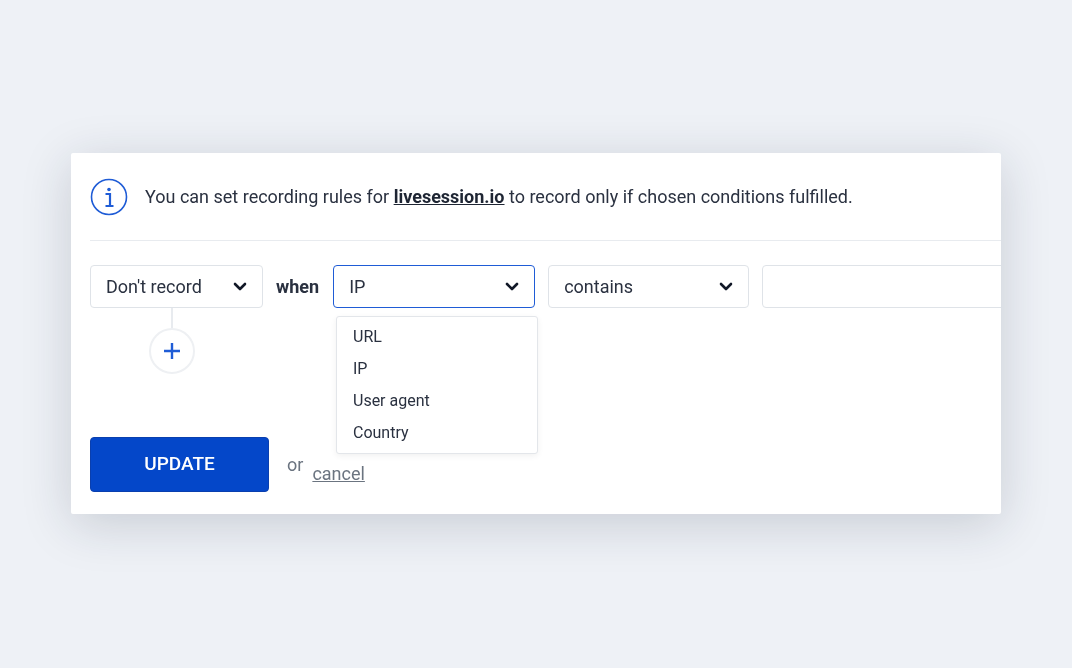 The height and width of the screenshot is (668, 1072). I want to click on add-button, so click(172, 351).